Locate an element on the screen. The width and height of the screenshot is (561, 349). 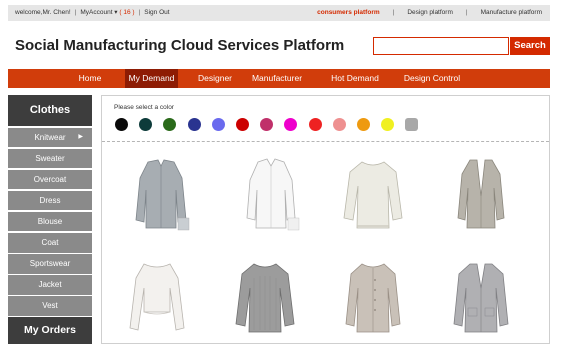
sidebar-item-jacket: Jacket is located at coordinates (50, 285).